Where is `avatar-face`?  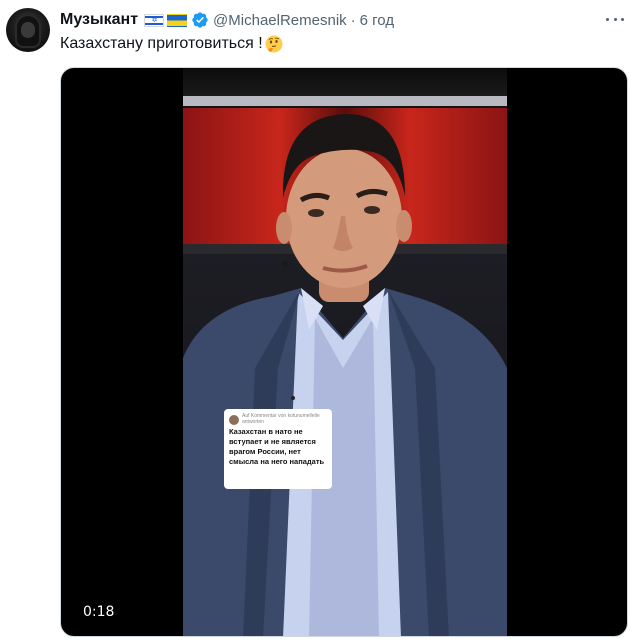 avatar-face is located at coordinates (28, 30).